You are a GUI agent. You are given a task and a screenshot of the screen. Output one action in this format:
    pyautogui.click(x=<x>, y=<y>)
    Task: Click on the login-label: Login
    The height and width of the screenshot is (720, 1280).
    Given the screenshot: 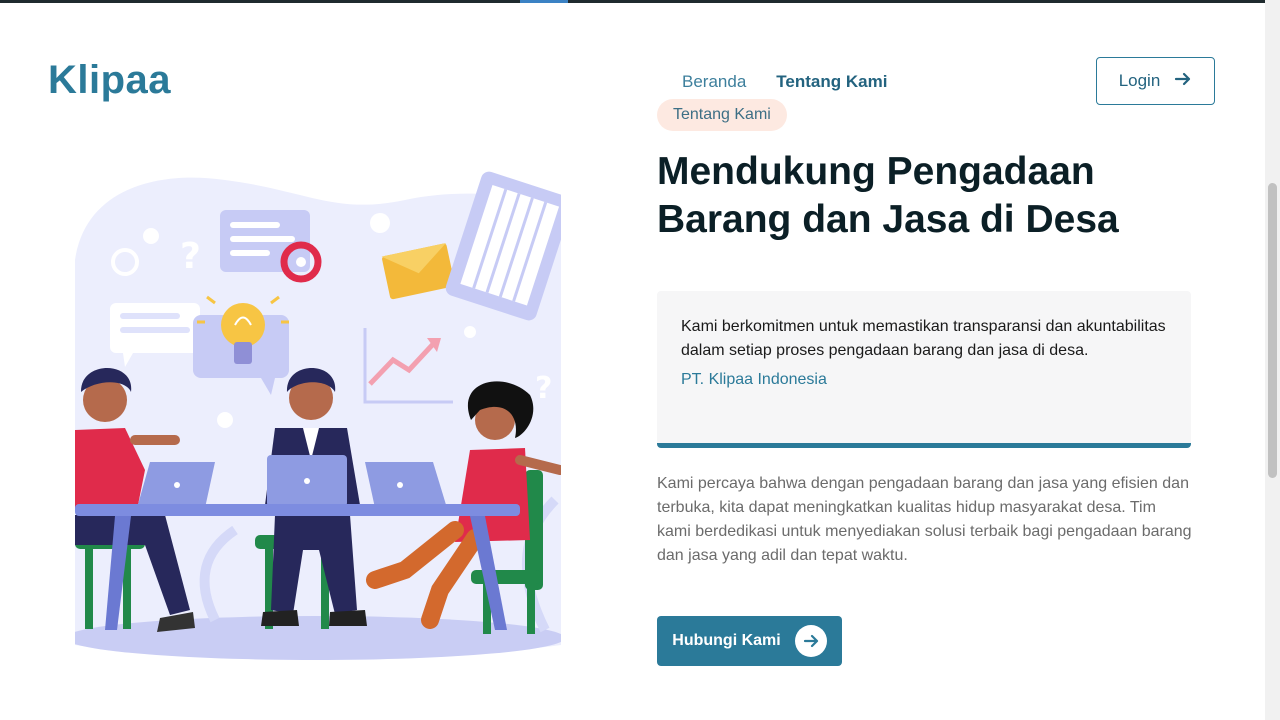 What is the action you would take?
    pyautogui.click(x=1139, y=80)
    